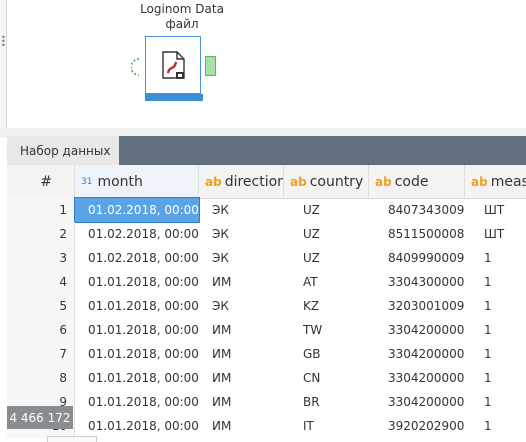 Image resolution: width=526 pixels, height=442 pixels. I want to click on table-row: 10 01.01.2018, 00:00 ИМ IT 3920202900 1, so click(266, 426).